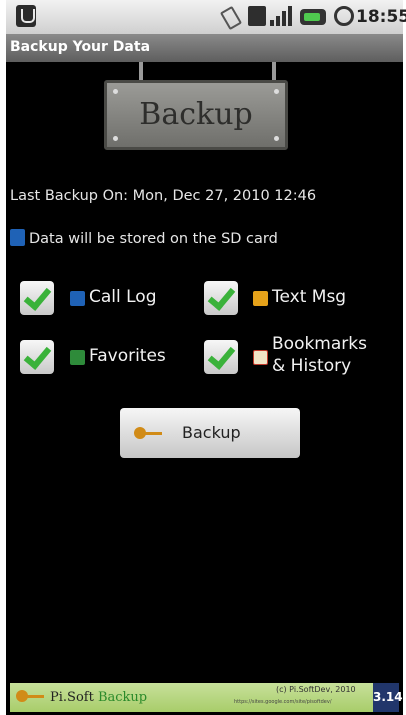 This screenshot has height=715, width=406. What do you see at coordinates (221, 357) in the screenshot?
I see `bookmarks-checkbox` at bounding box center [221, 357].